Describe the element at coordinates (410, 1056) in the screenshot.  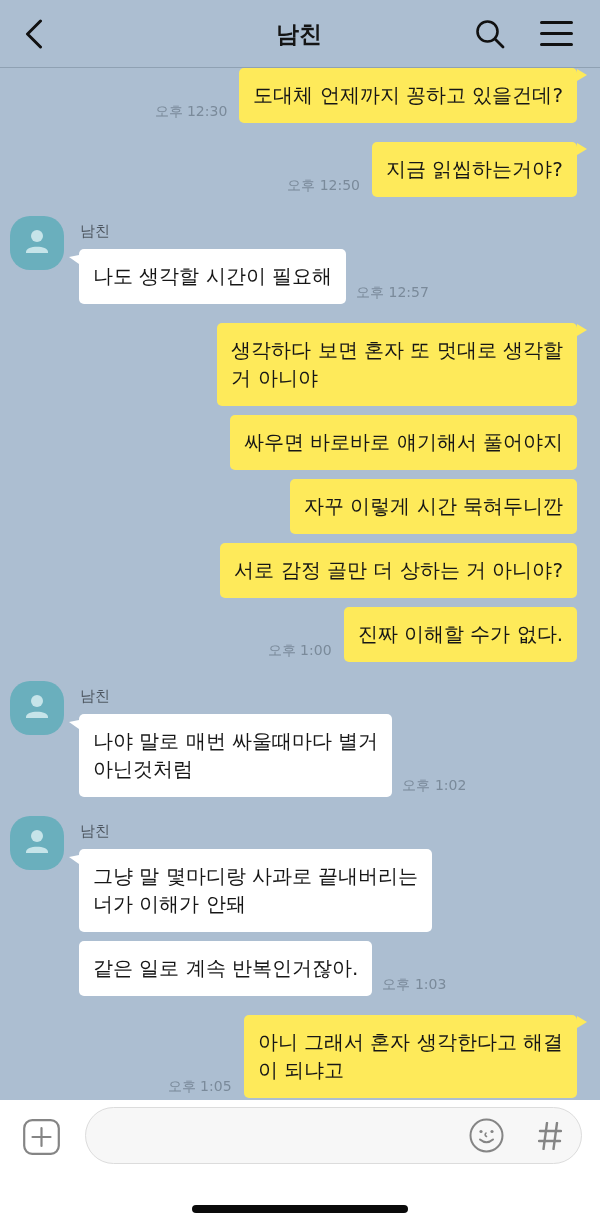
I see `message-bubble: 아니 그래서 혼자 생각한다고 해결 이 되냐고` at that location.